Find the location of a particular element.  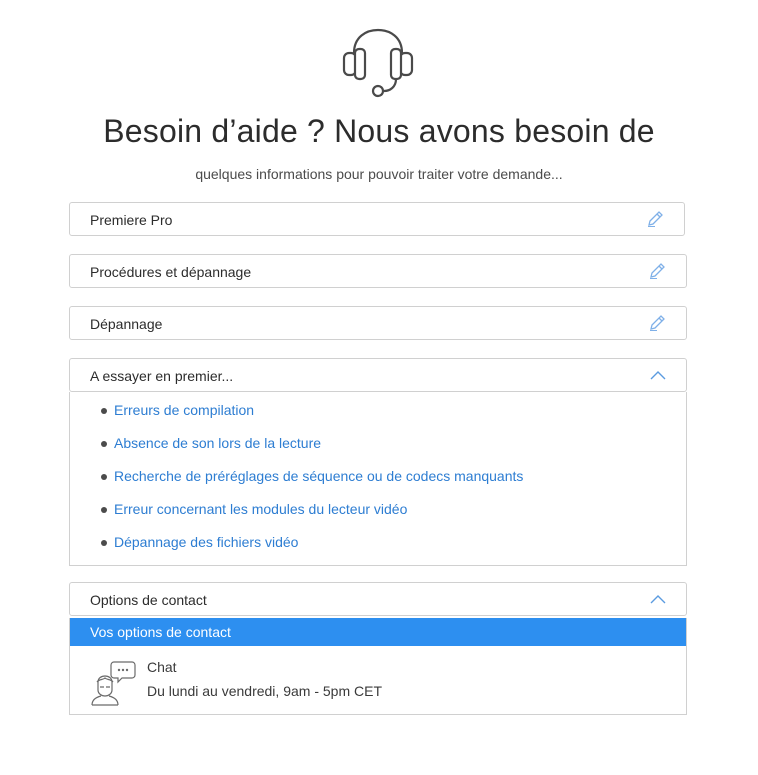

contact-options-bar: Vos options de contact is located at coordinates (378, 632).